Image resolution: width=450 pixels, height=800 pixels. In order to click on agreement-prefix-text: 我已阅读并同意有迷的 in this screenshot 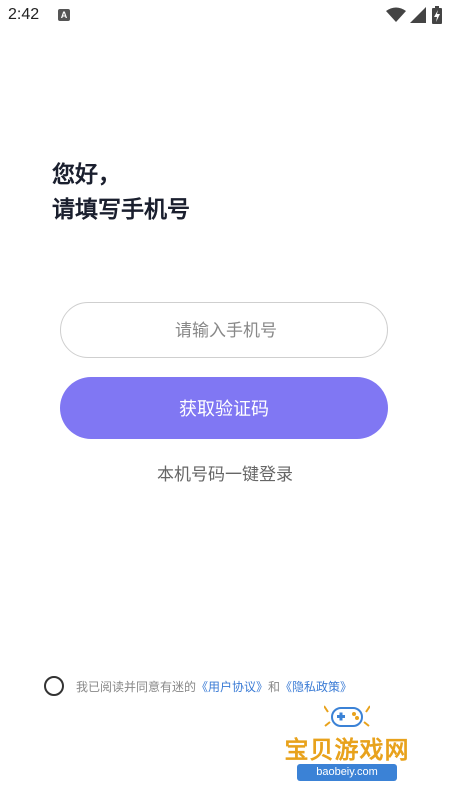, I will do `click(136, 686)`.